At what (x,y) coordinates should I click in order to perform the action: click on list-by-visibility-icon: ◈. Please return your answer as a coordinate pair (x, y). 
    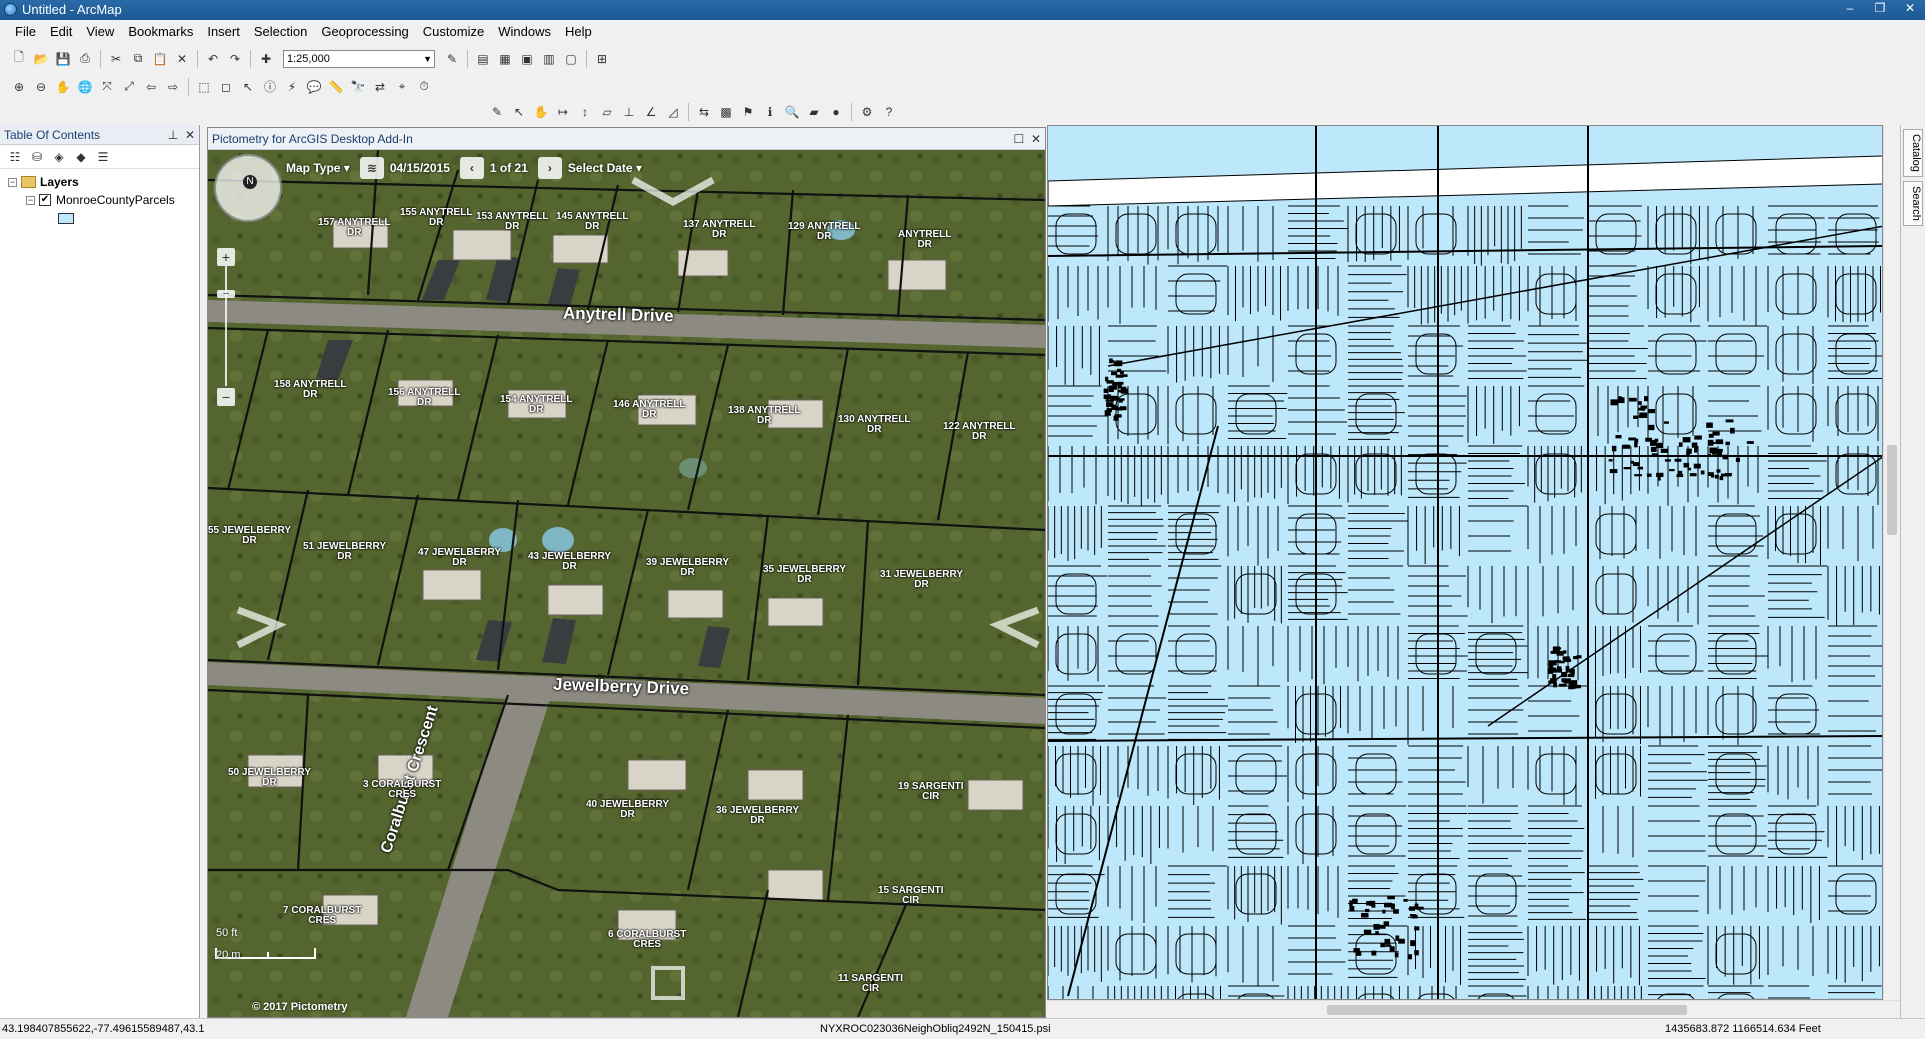
    Looking at the image, I should click on (59, 157).